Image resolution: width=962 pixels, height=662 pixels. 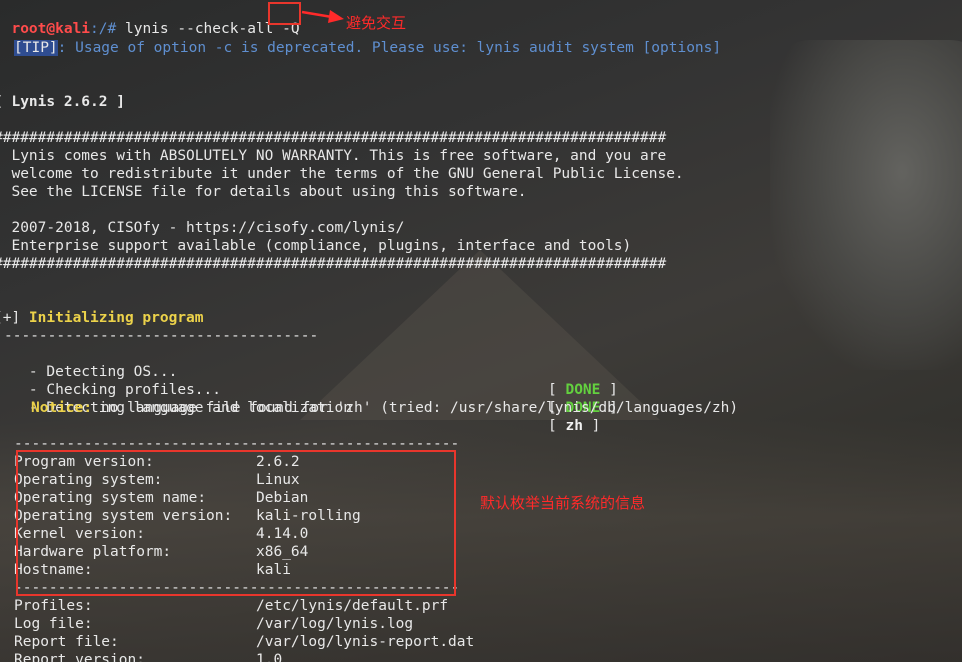 What do you see at coordinates (477, 389) in the screenshot?
I see `step-row: - Checking profiles... [ DONE ]` at bounding box center [477, 389].